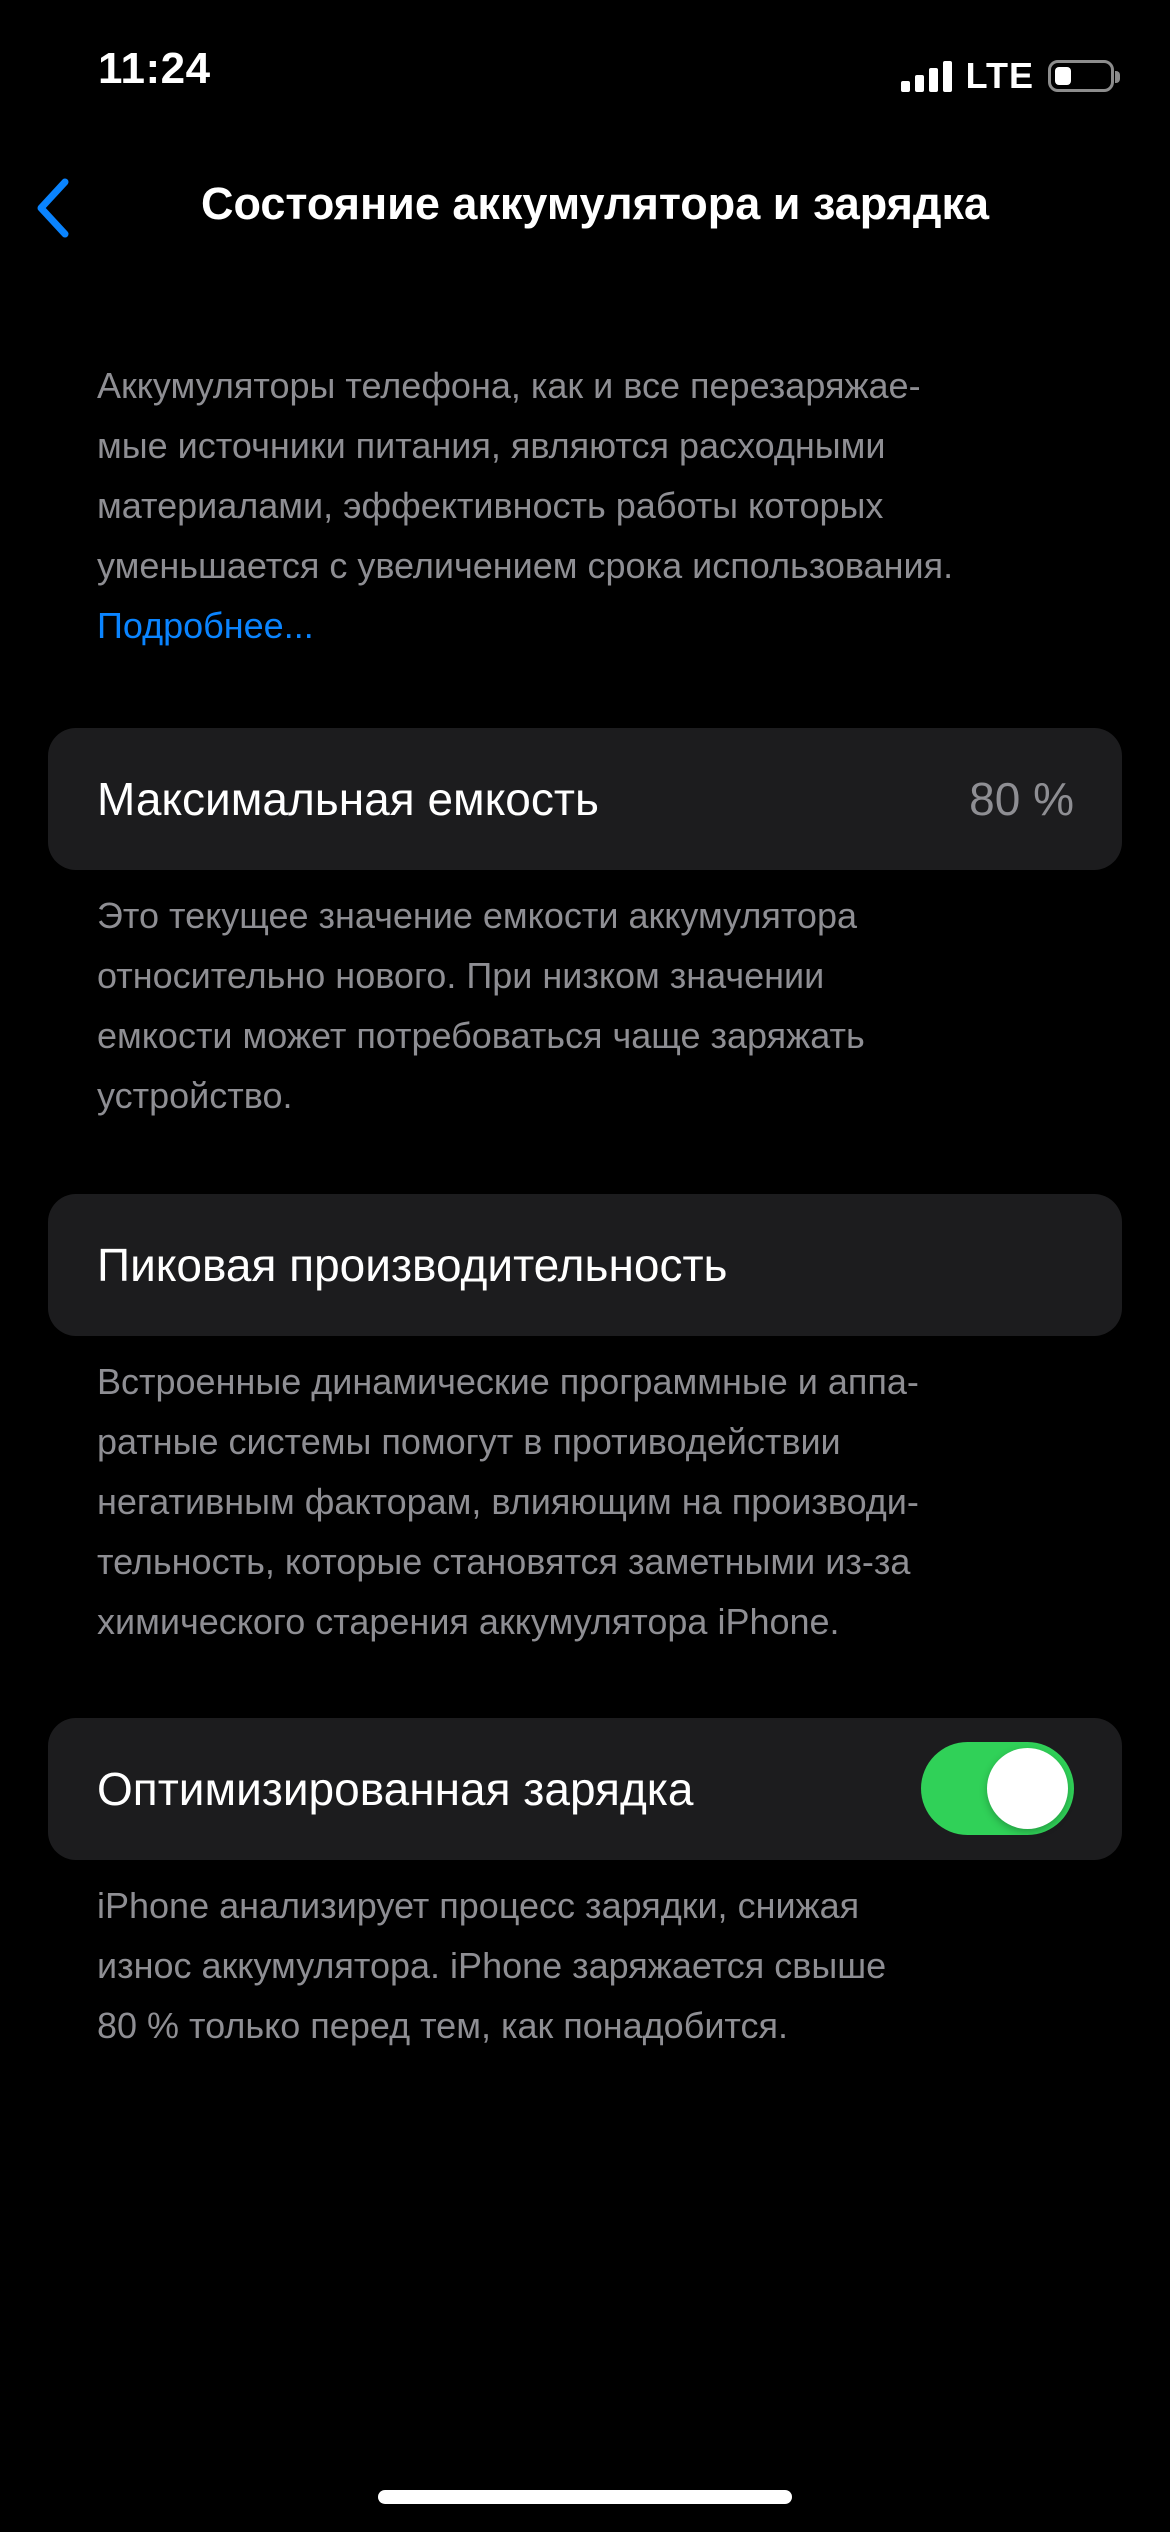 Image resolution: width=1170 pixels, height=2532 pixels. What do you see at coordinates (585, 2497) in the screenshot?
I see `home-indicator` at bounding box center [585, 2497].